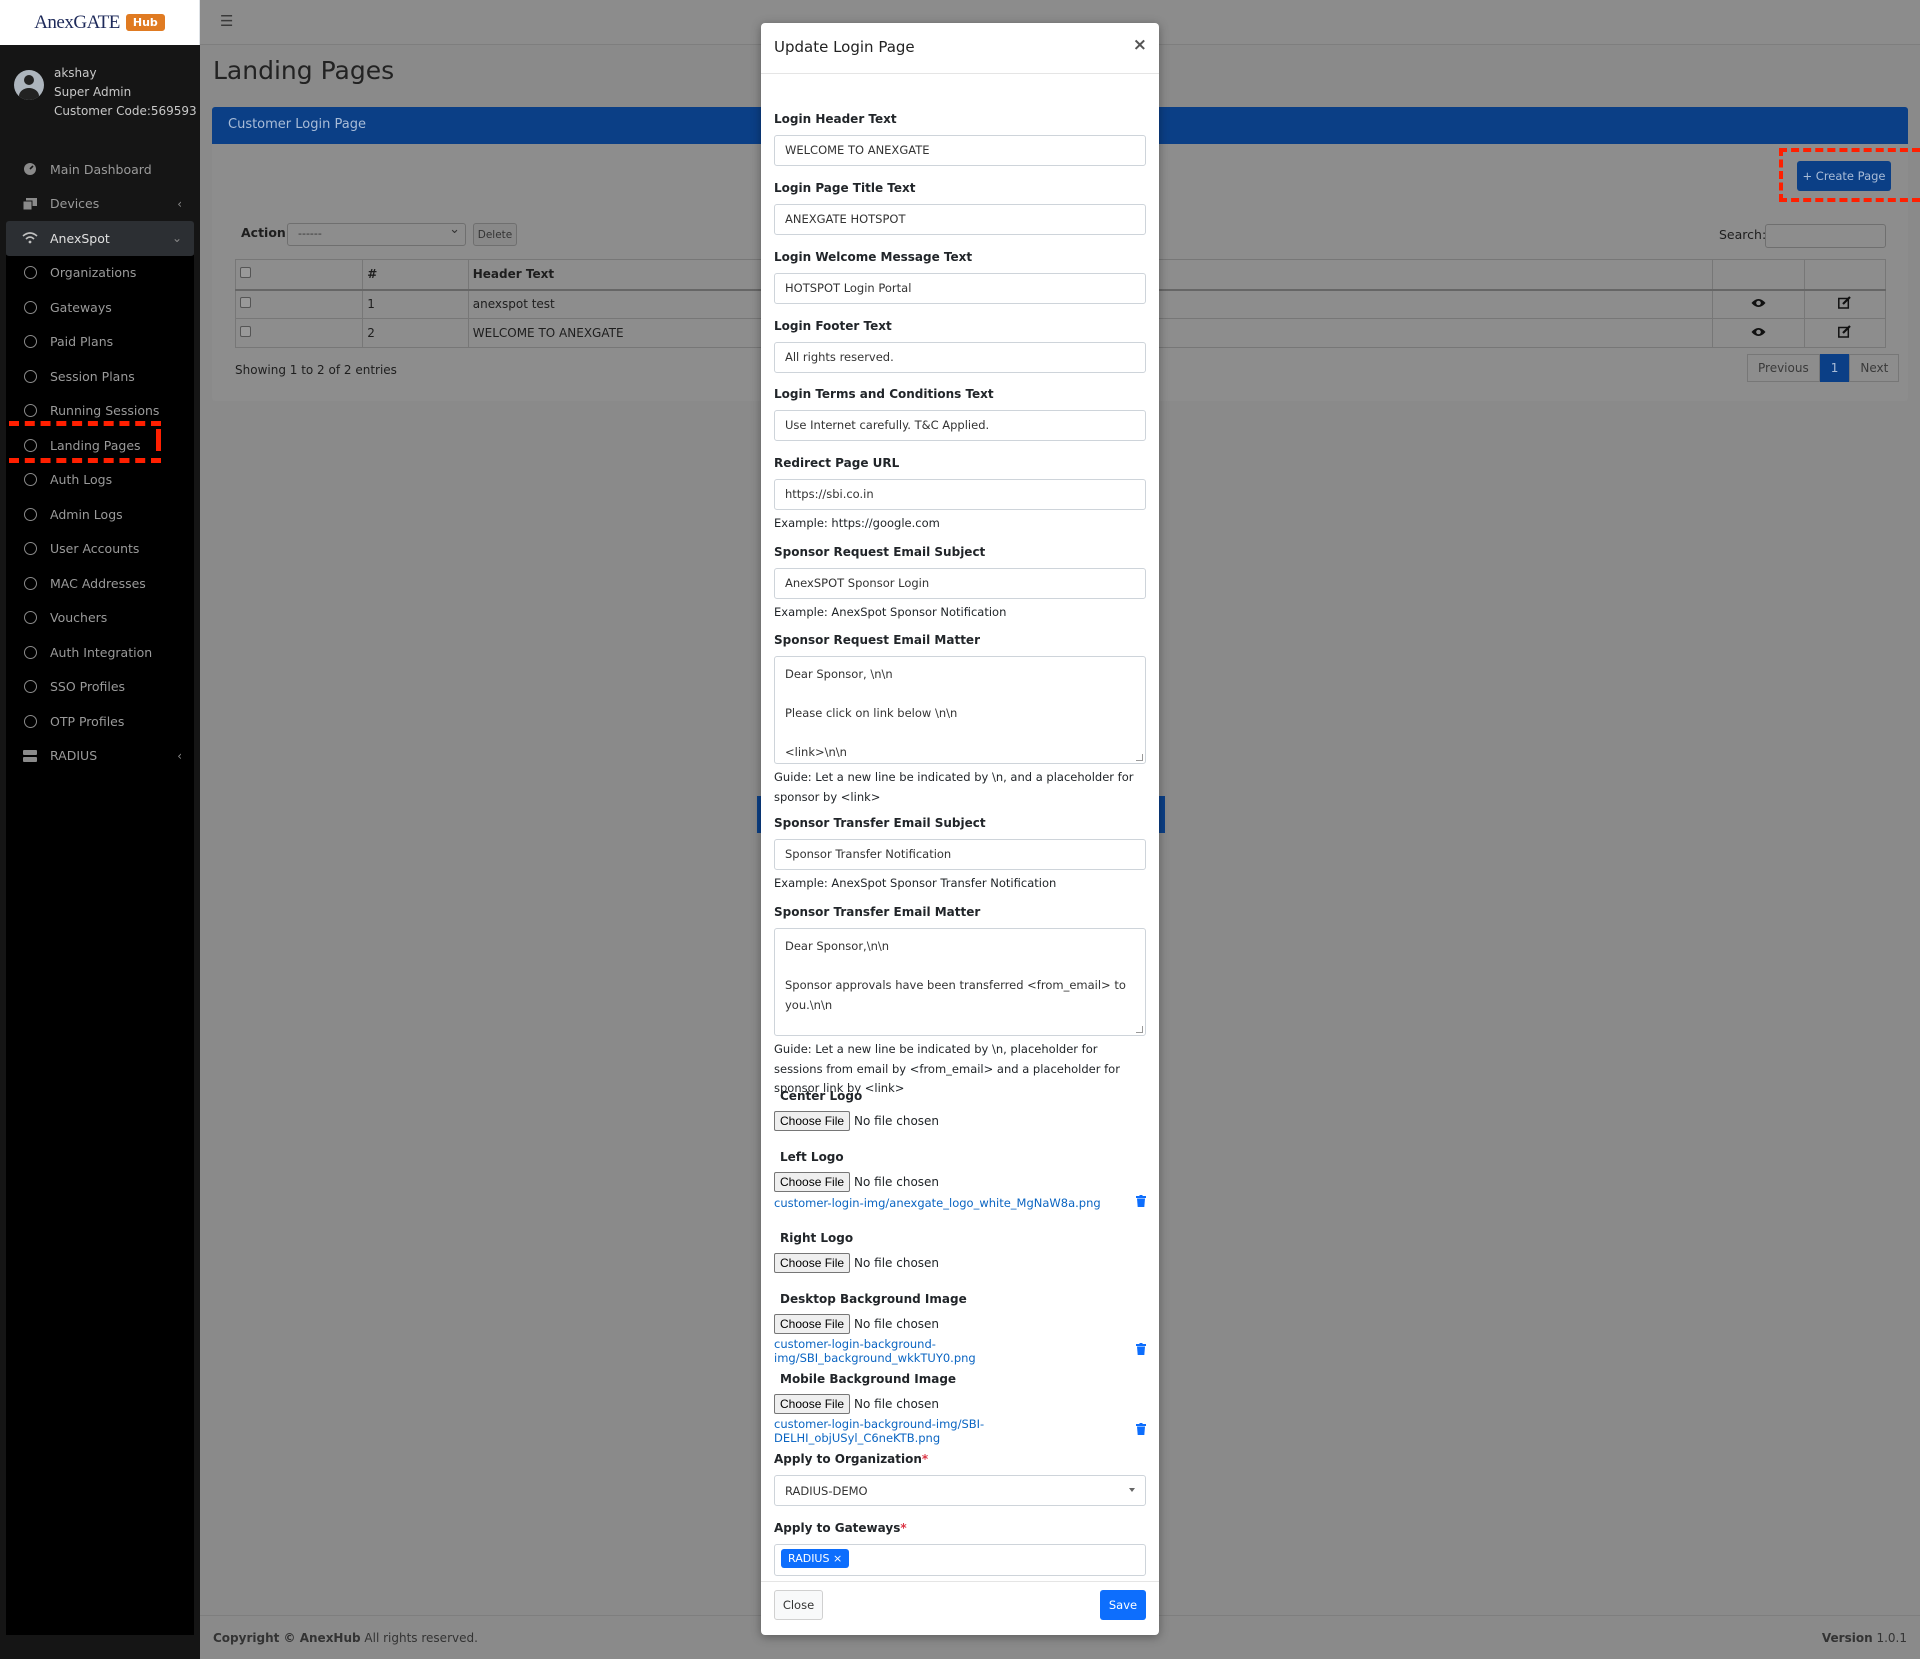 The width and height of the screenshot is (1920, 1659). Describe the element at coordinates (798, 1605) in the screenshot. I see `close-button: Close` at that location.